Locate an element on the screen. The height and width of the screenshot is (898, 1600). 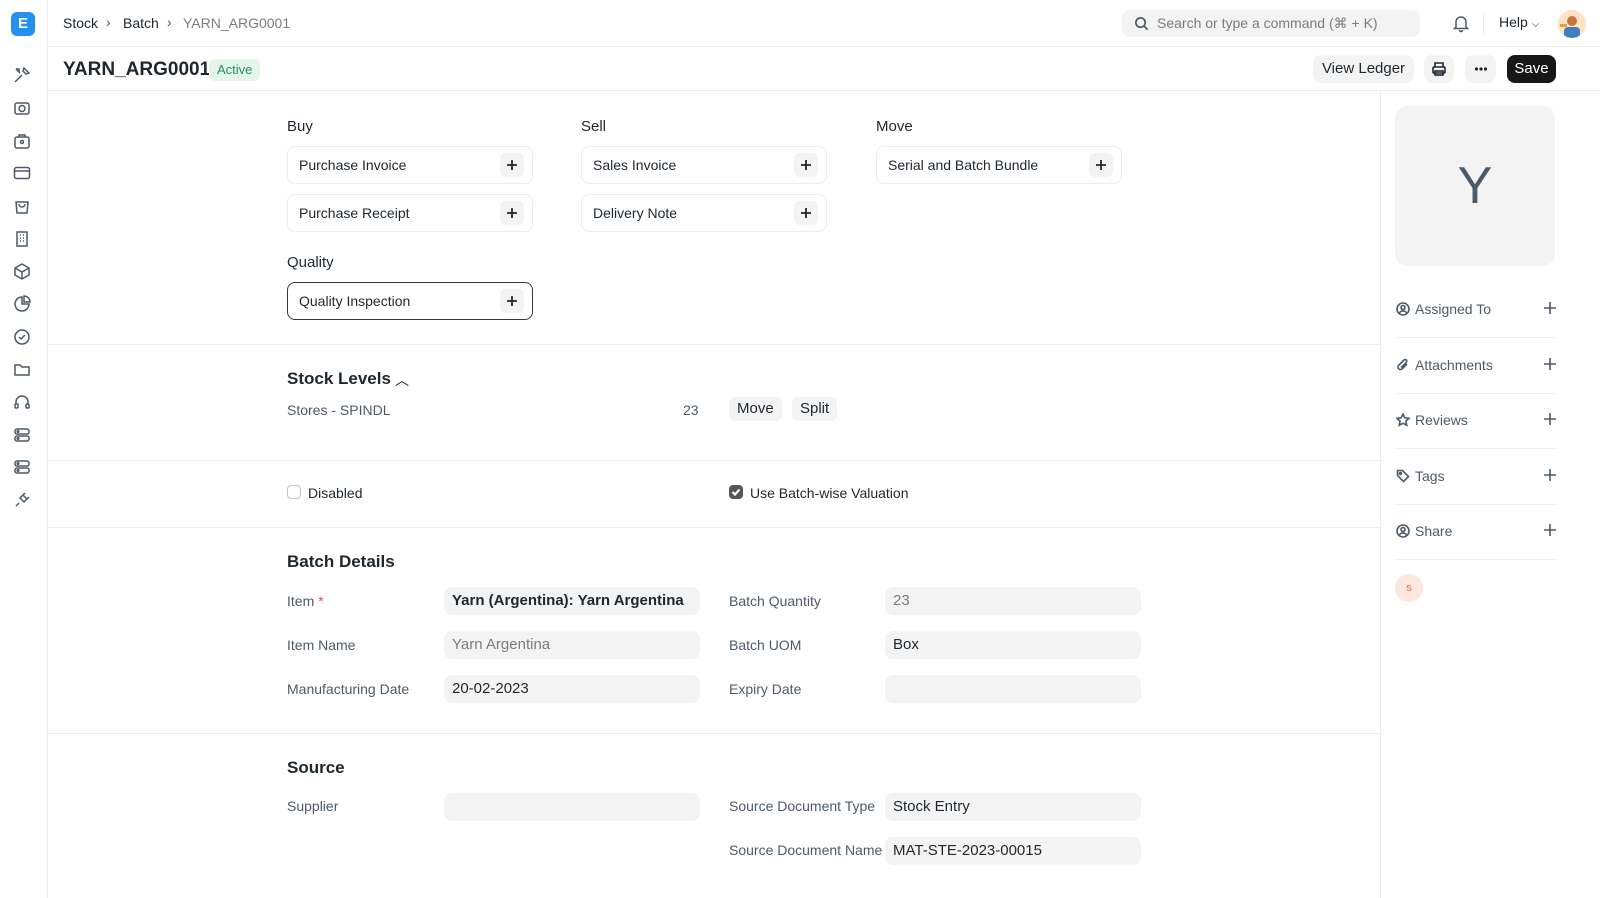
batch-quantity-field: 23 is located at coordinates (1013, 601).